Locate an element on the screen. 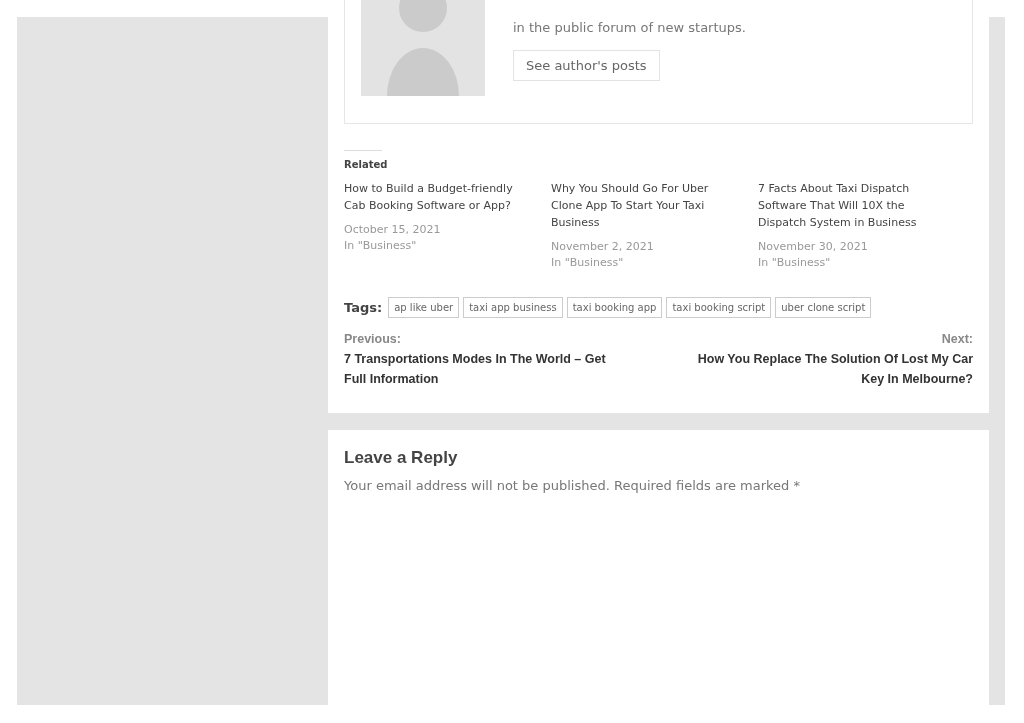  tag-link: taxi booking app is located at coordinates (614, 307).